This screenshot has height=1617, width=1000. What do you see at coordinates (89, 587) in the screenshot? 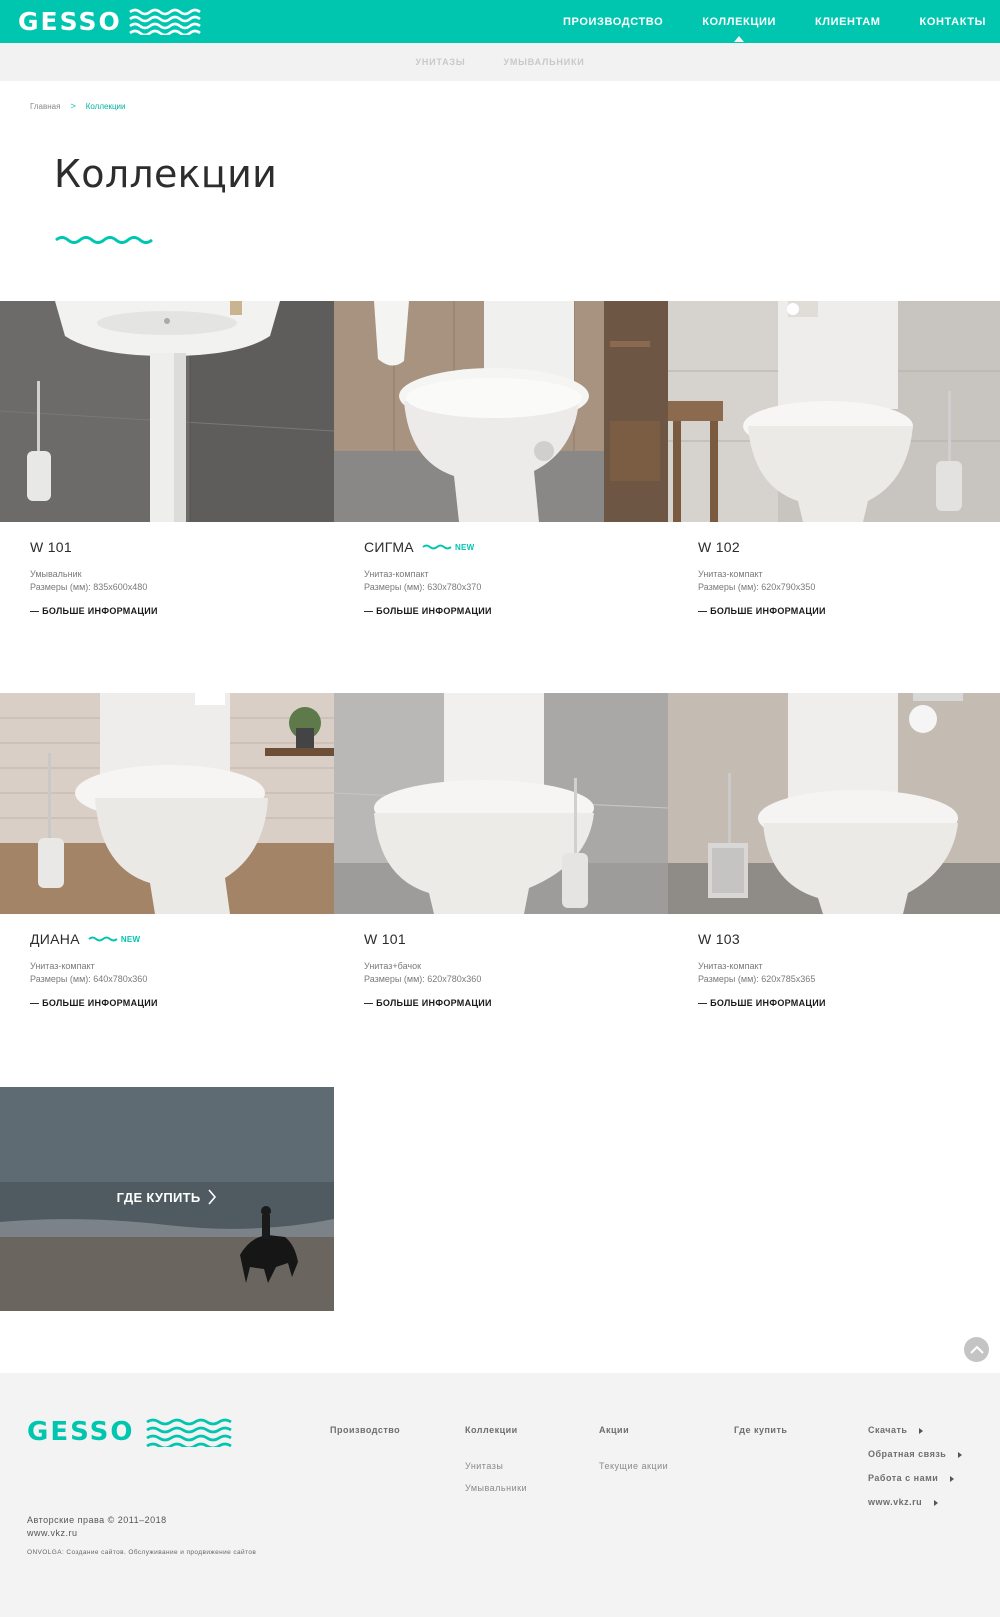
I see `product-size: Размеры (мм): 835x600x480` at bounding box center [89, 587].